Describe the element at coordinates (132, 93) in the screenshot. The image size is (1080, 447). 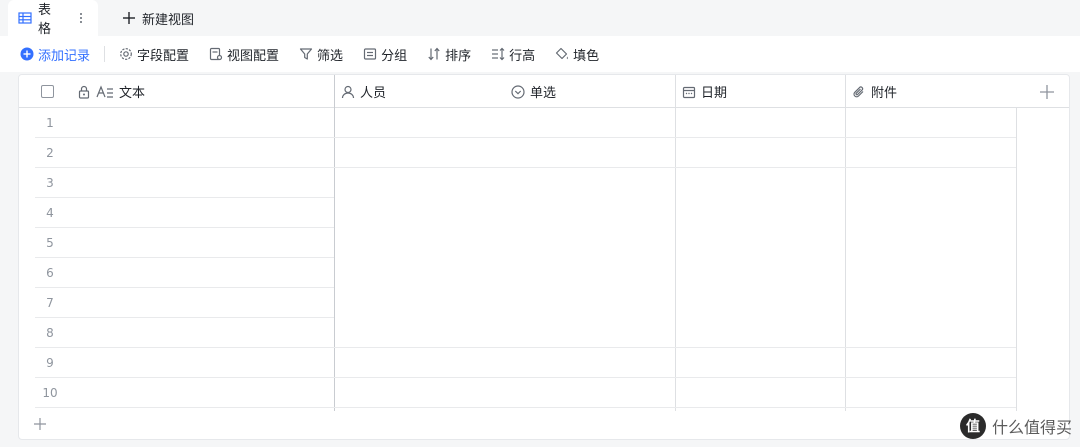
I see `column-label: 文本` at that location.